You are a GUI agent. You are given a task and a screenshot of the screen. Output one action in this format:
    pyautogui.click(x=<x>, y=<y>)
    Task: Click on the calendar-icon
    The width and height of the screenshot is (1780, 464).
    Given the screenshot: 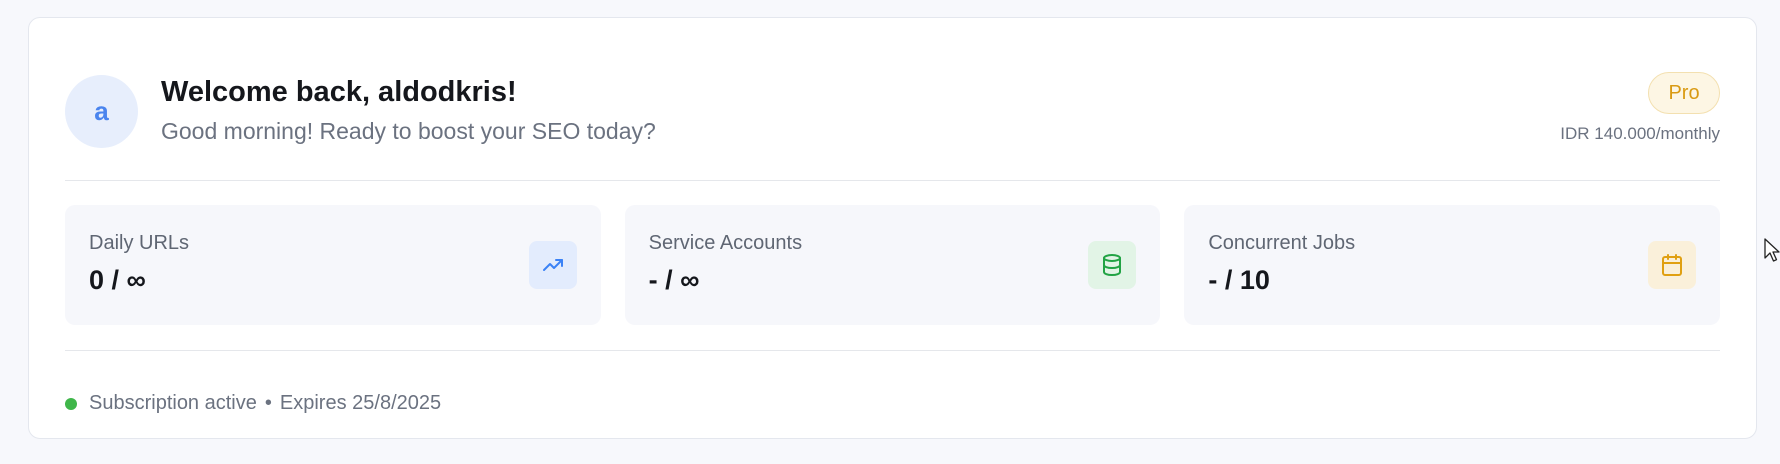 What is the action you would take?
    pyautogui.click(x=1672, y=265)
    